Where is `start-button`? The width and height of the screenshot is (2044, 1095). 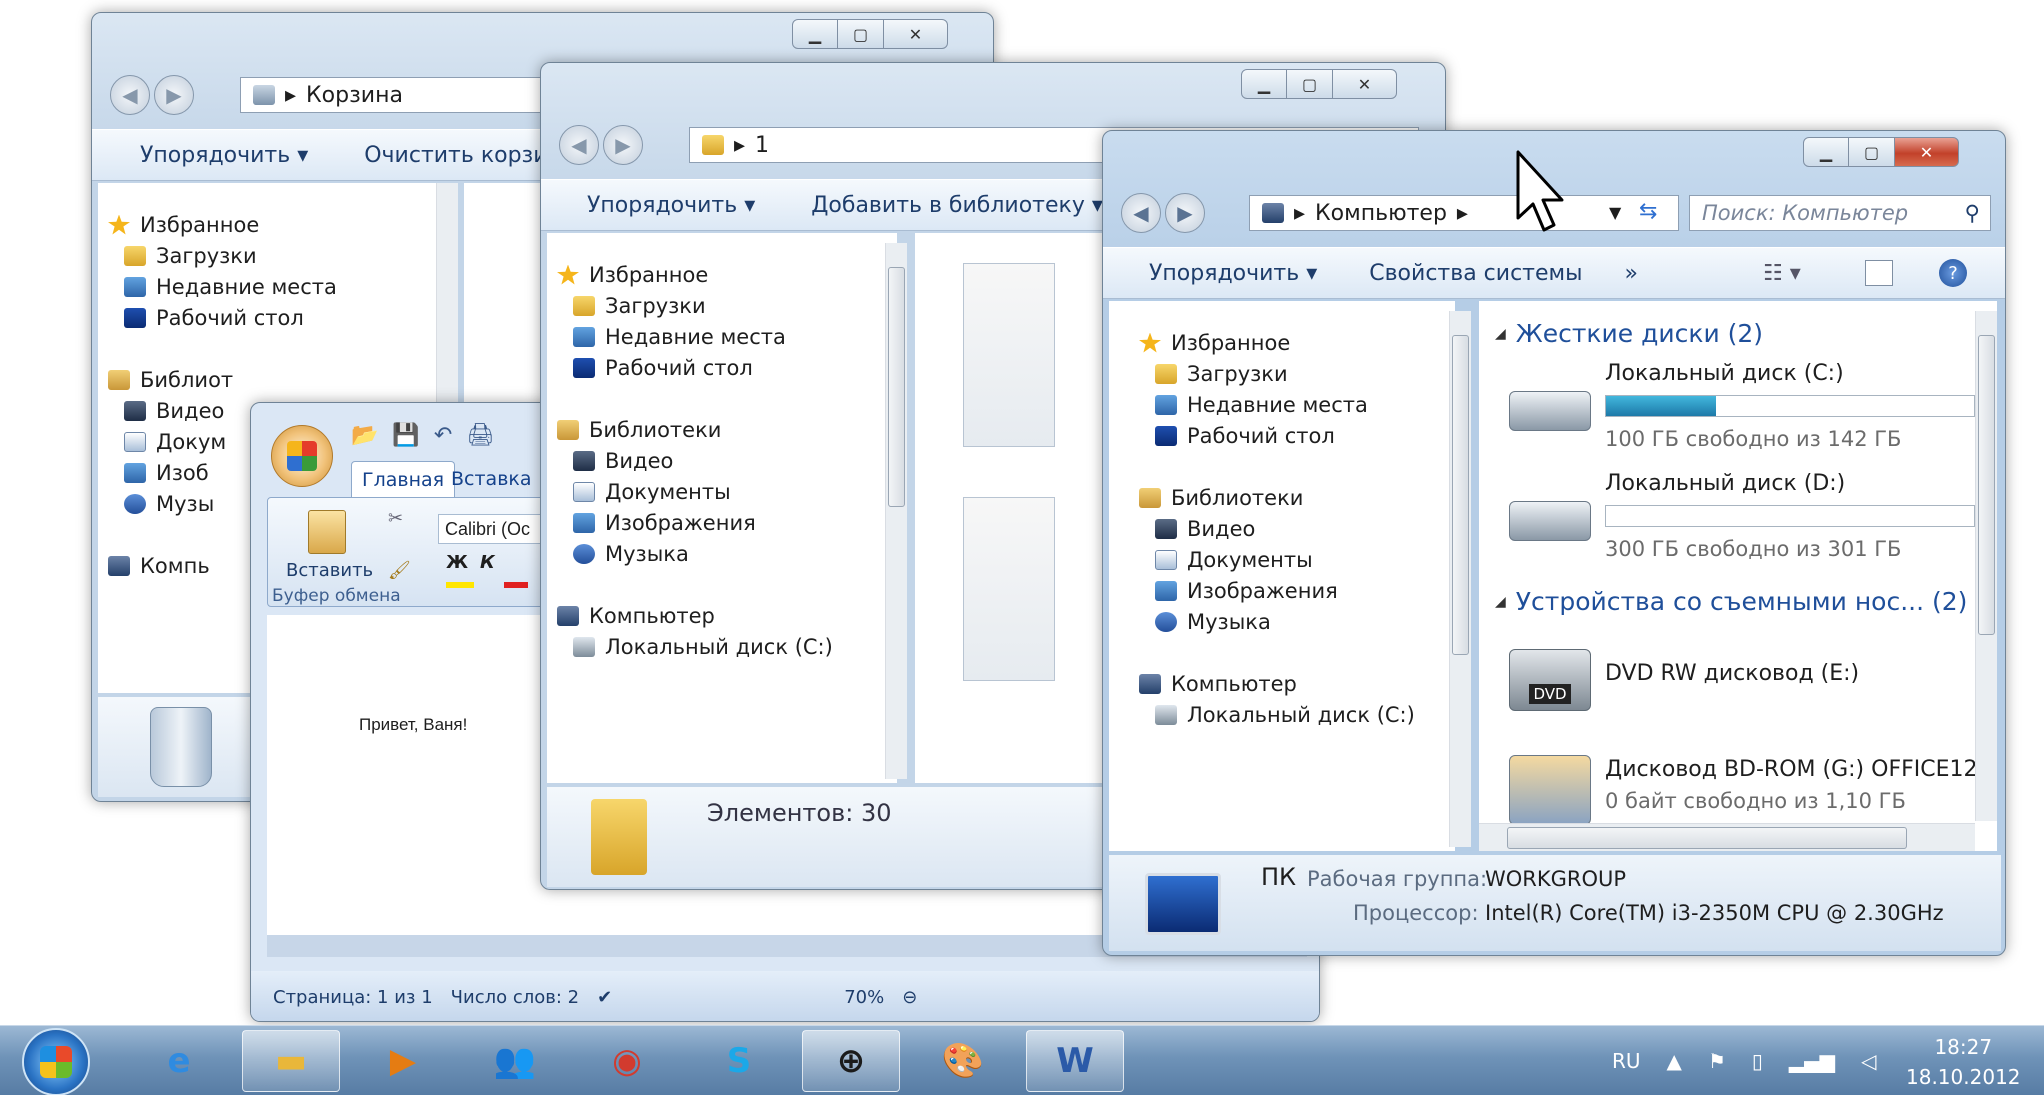 start-button is located at coordinates (56, 1061).